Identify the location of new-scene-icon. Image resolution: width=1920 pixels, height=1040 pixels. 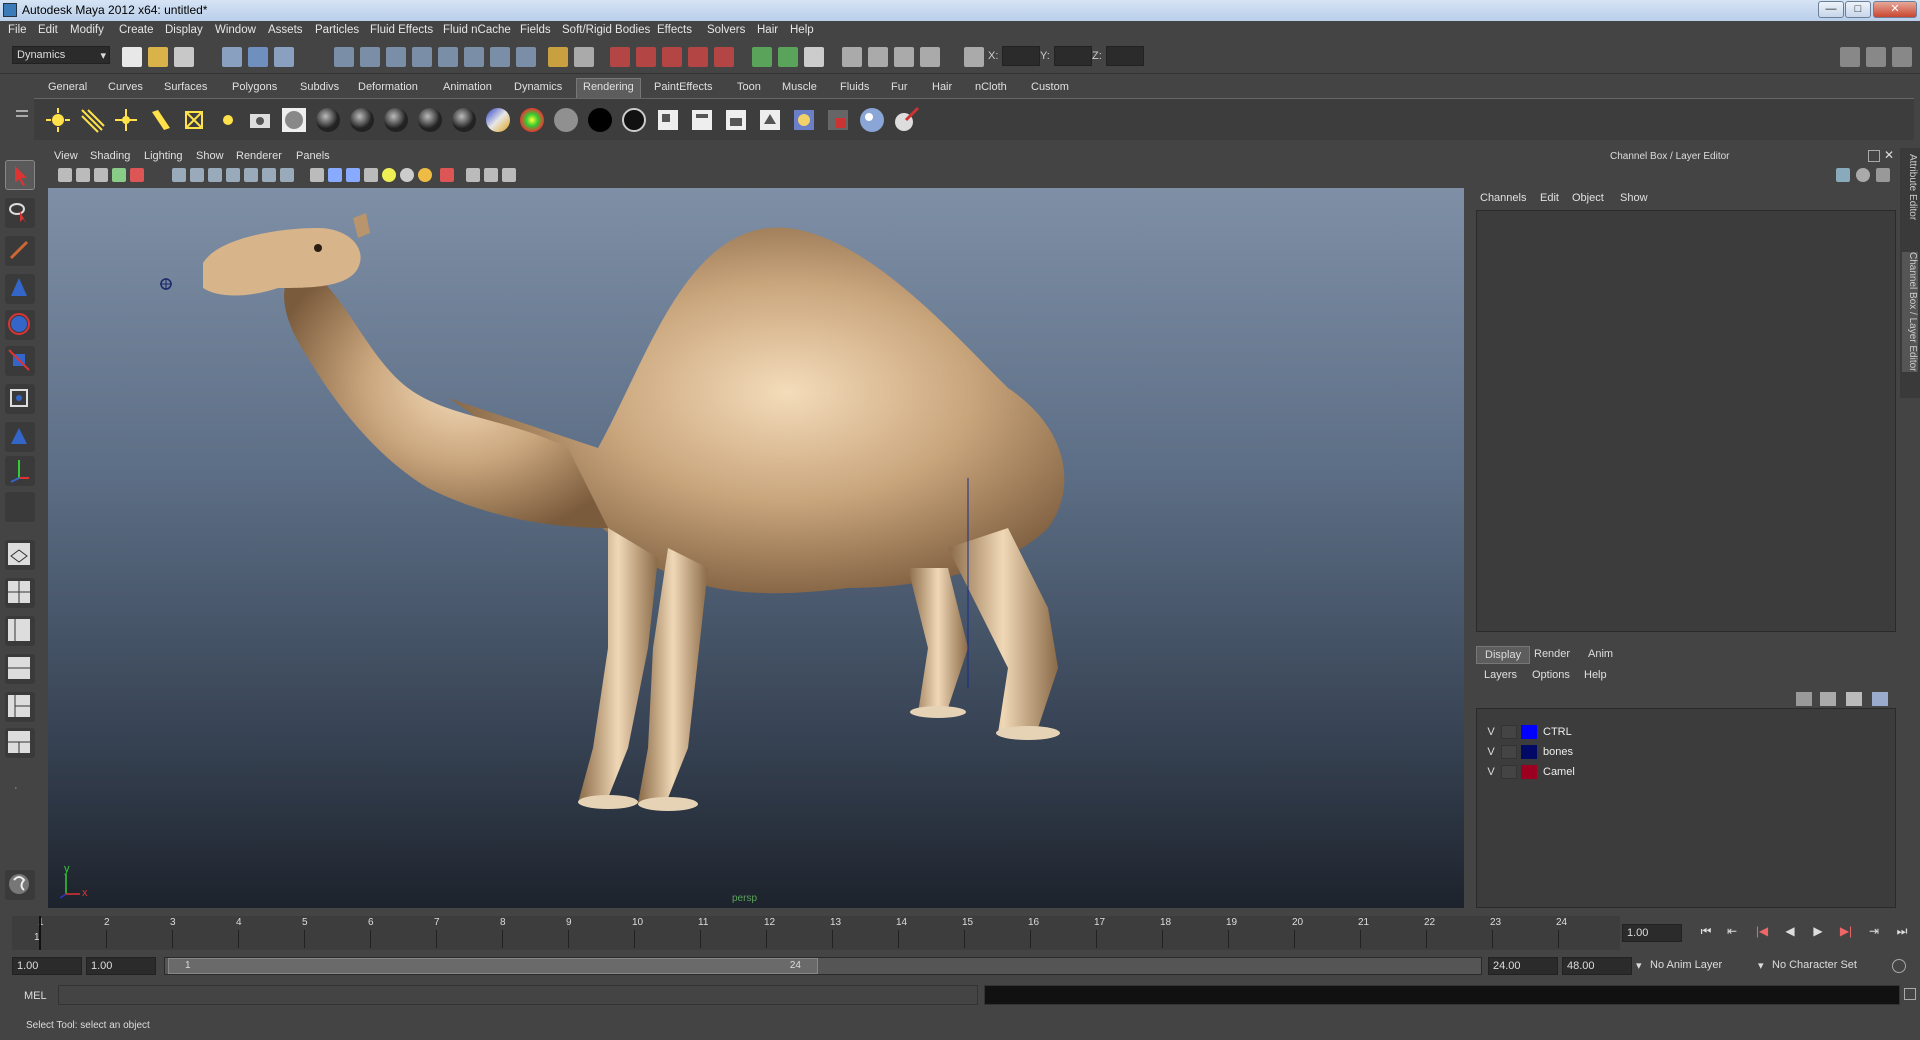
(132, 57).